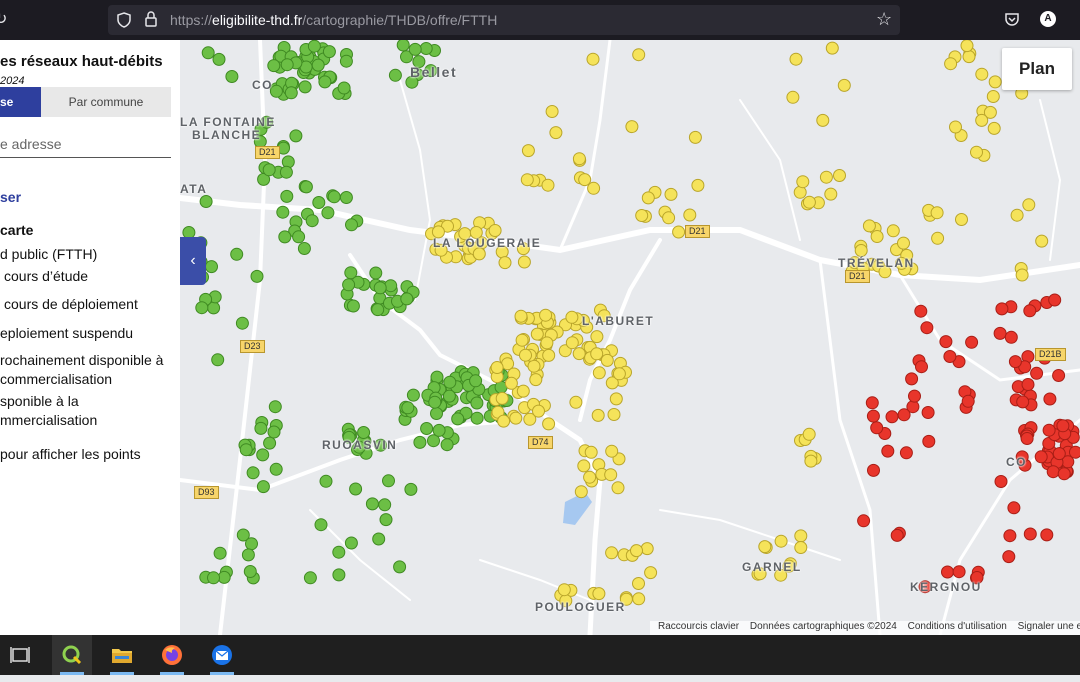  I want to click on reload-icon: ↻, so click(3, 20).